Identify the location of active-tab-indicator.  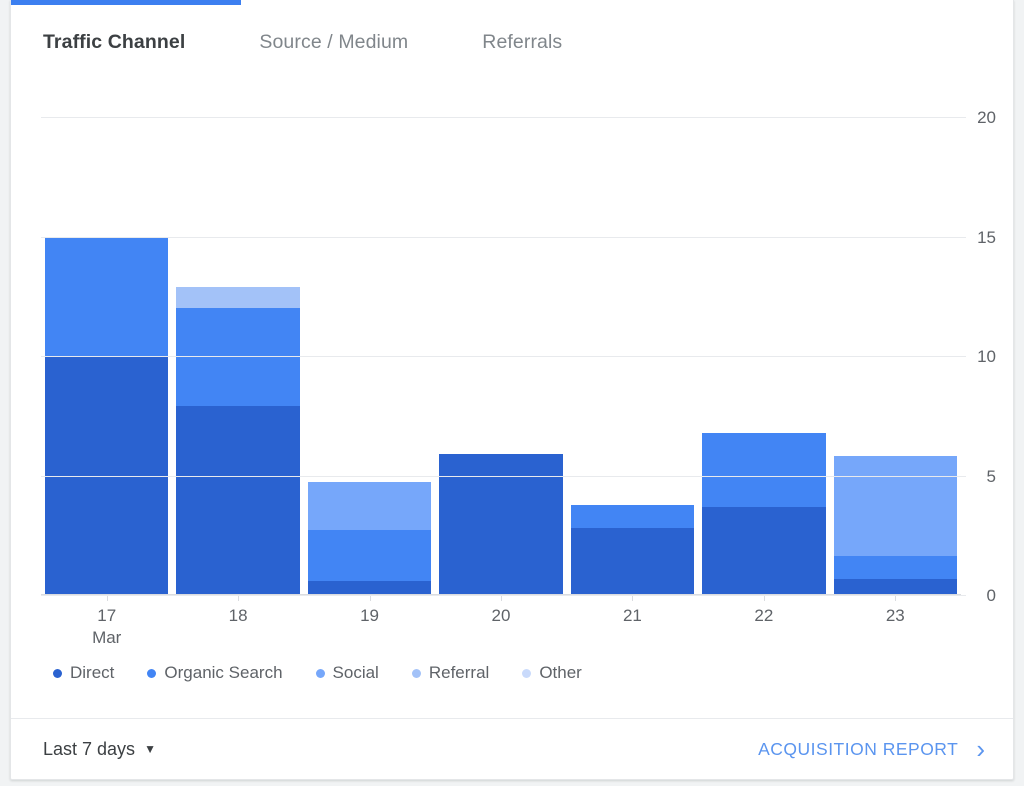
(126, 2).